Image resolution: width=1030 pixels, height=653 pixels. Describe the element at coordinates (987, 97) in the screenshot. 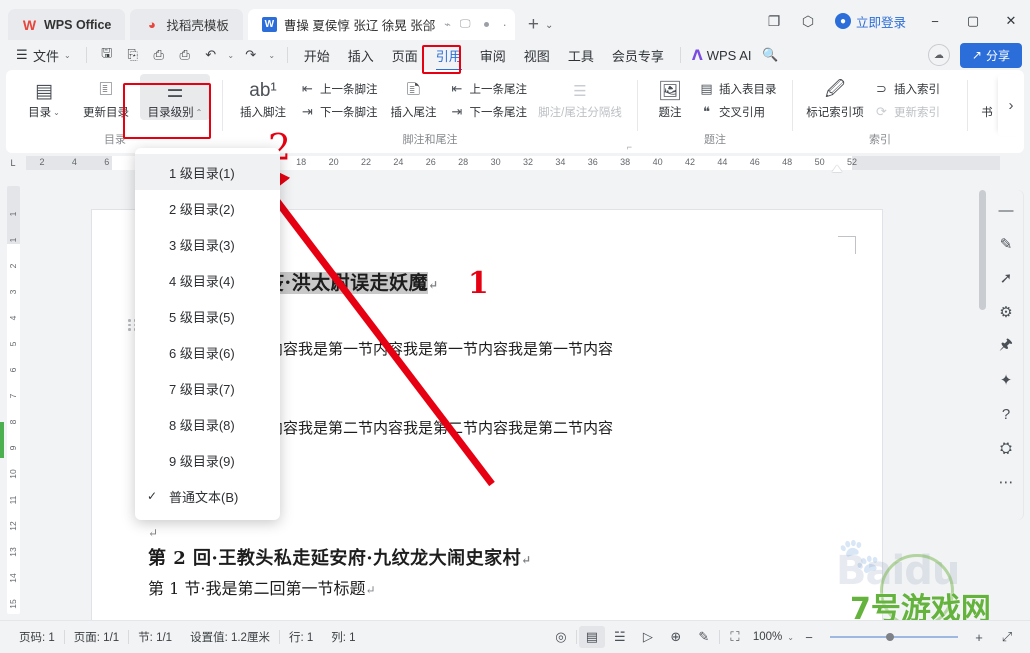

I see `bookmark-button: 书` at that location.